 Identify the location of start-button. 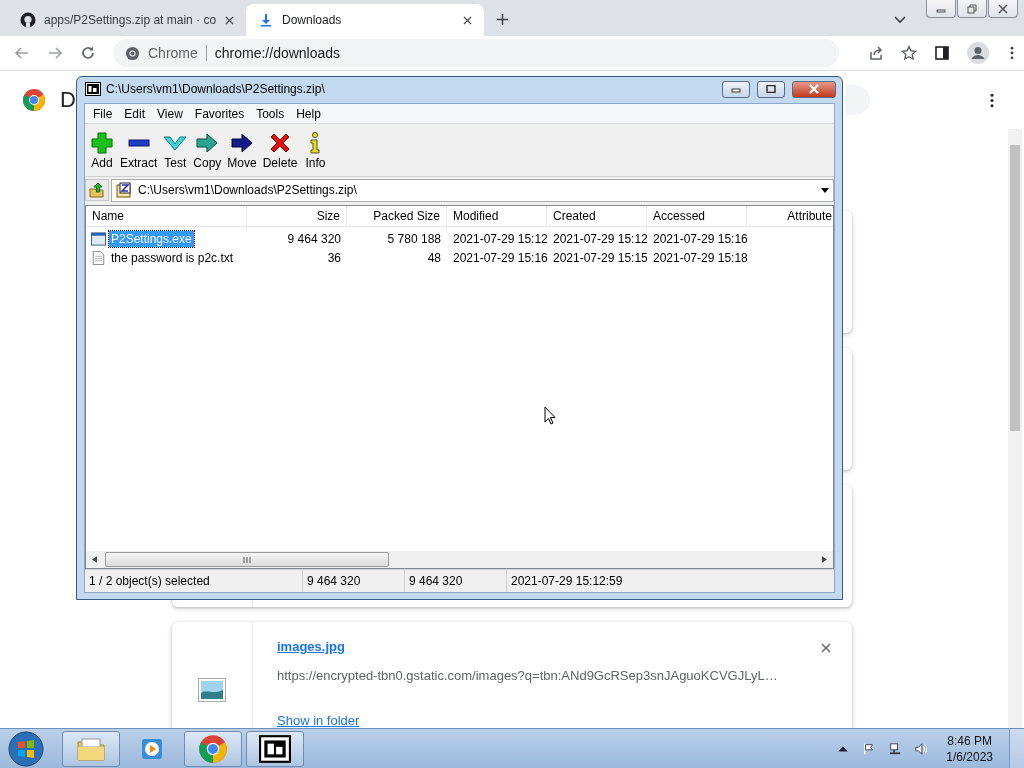
(26, 749).